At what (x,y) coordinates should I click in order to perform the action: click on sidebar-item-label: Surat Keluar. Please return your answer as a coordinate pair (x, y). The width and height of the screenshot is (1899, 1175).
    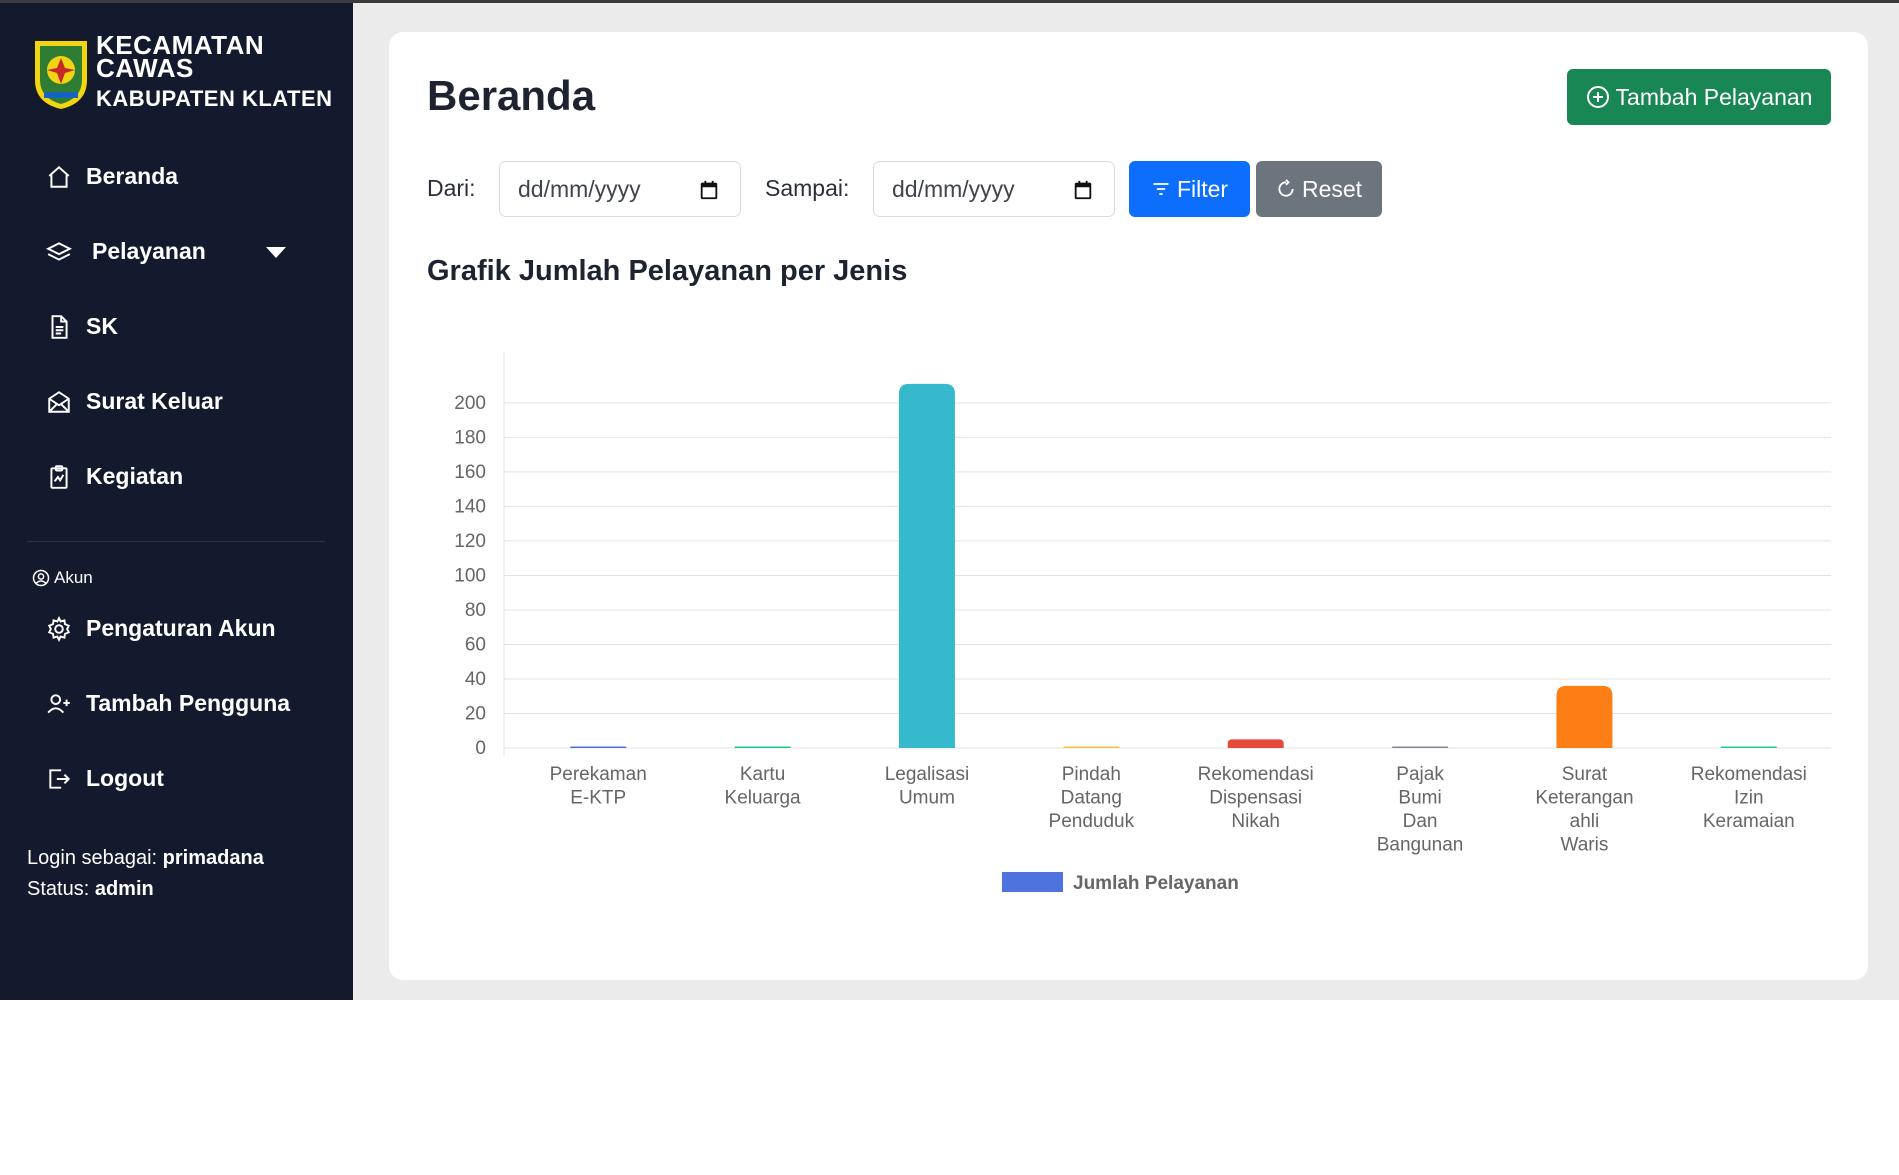
    Looking at the image, I should click on (154, 401).